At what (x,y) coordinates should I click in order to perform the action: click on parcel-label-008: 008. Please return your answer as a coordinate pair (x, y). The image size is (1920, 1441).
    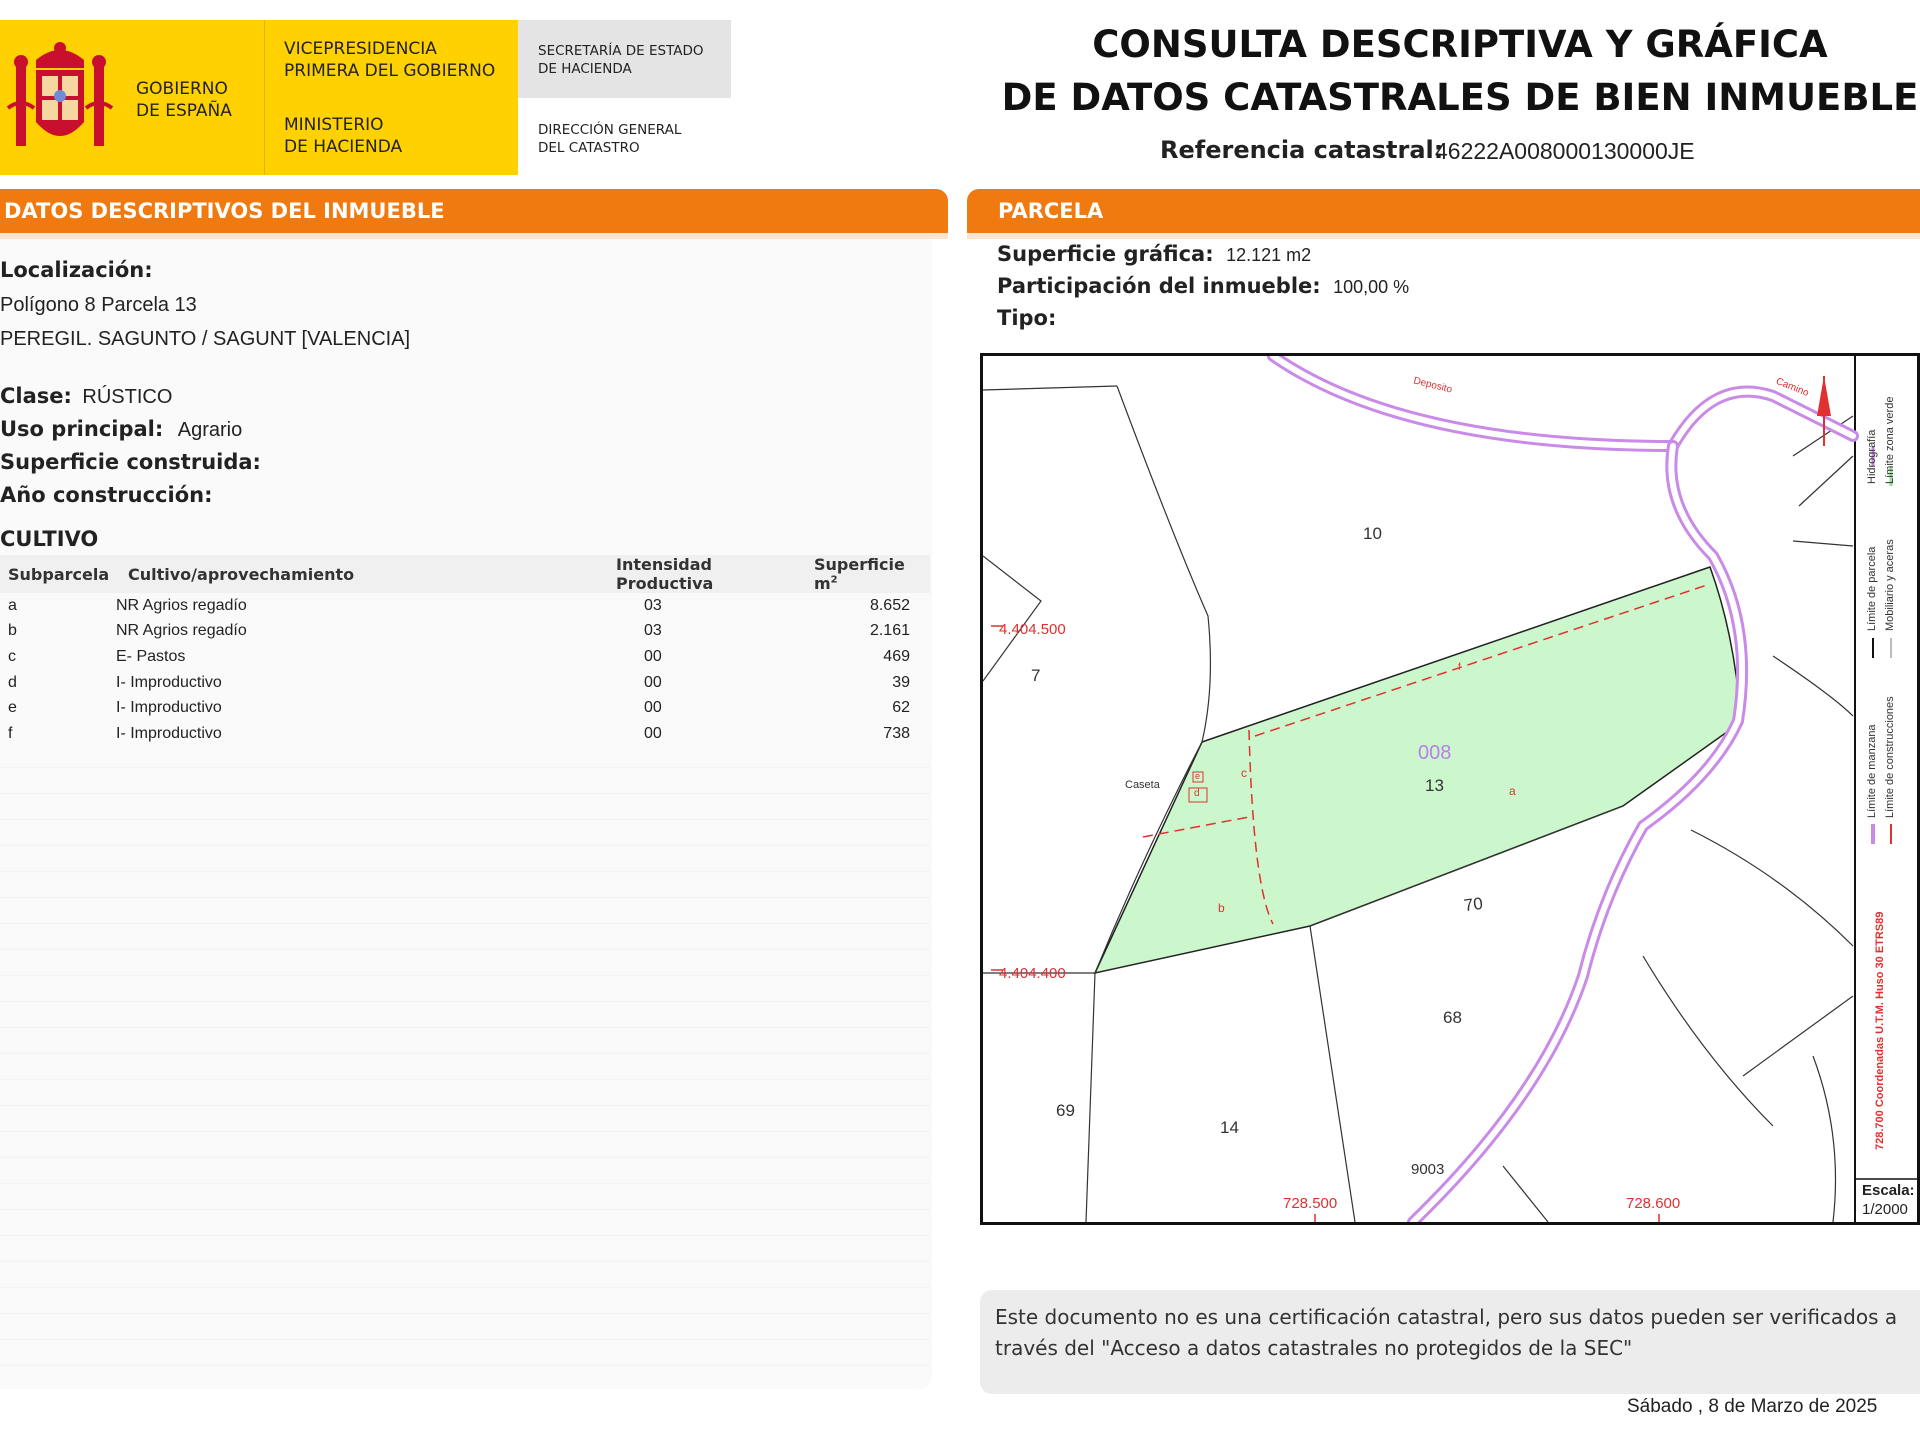
    Looking at the image, I should click on (1435, 753).